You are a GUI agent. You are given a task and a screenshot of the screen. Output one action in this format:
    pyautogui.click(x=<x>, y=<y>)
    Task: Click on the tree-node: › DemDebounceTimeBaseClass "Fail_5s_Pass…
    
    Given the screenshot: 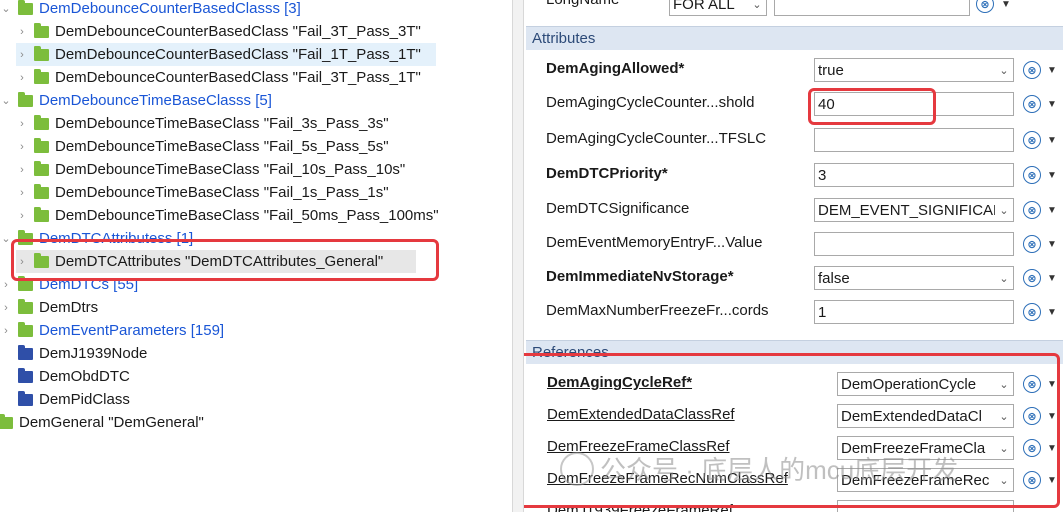 What is the action you would take?
    pyautogui.click(x=202, y=146)
    